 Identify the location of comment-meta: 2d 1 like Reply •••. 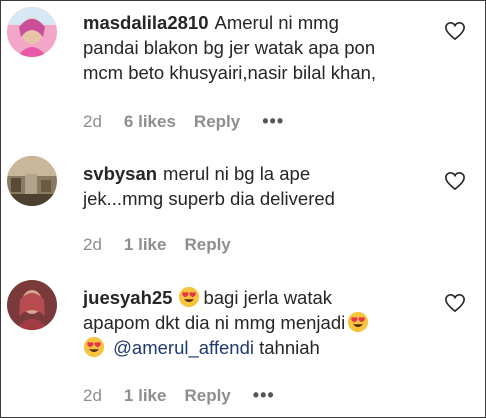
(179, 395).